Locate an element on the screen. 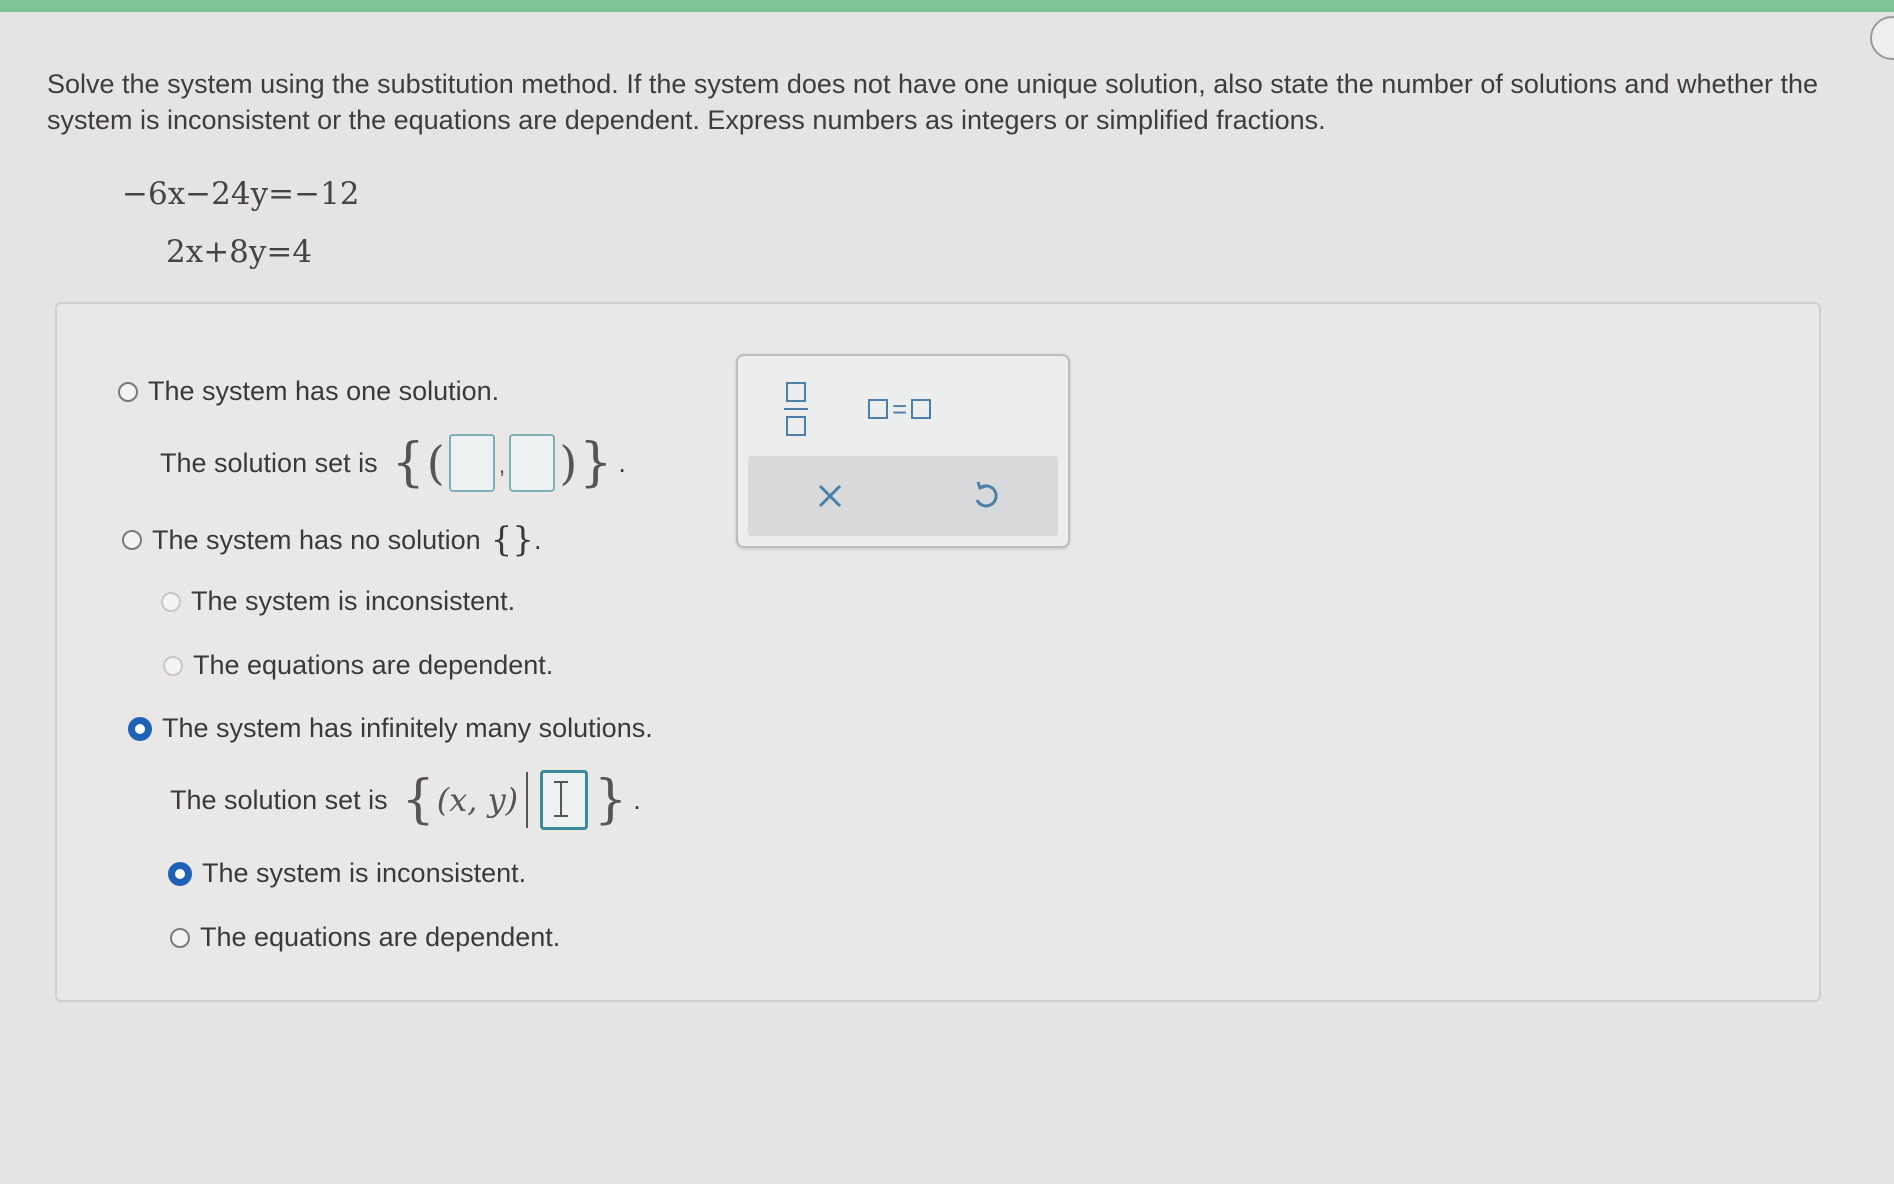 Image resolution: width=1894 pixels, height=1184 pixels. infinite-dependent-label: The equations are dependent. is located at coordinates (380, 937).